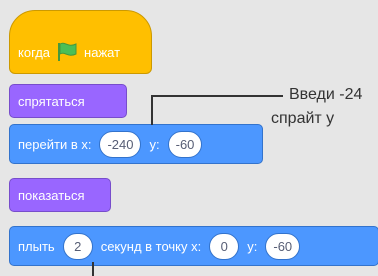 The image size is (378, 276). I want to click on callout-line-horizontal, so click(217, 96).